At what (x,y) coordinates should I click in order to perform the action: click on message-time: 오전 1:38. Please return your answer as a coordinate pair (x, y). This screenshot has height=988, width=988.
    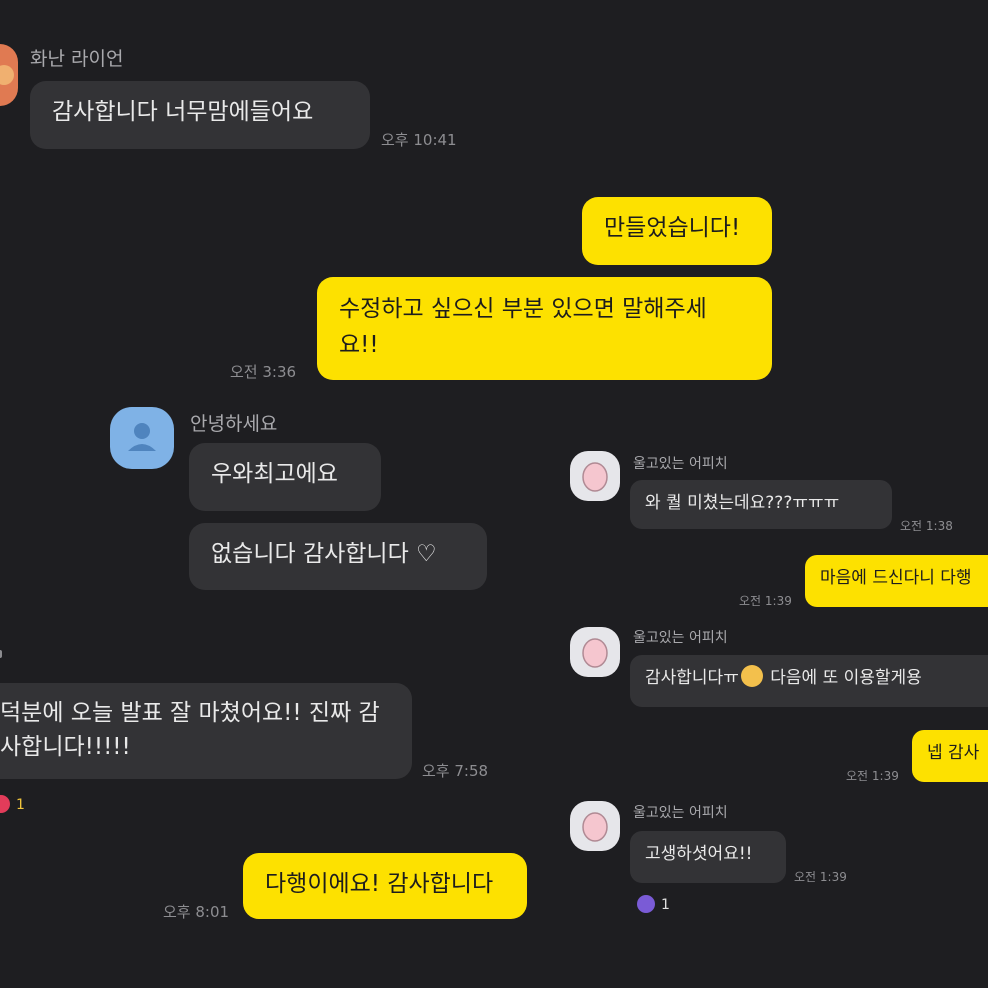
    Looking at the image, I should click on (926, 526).